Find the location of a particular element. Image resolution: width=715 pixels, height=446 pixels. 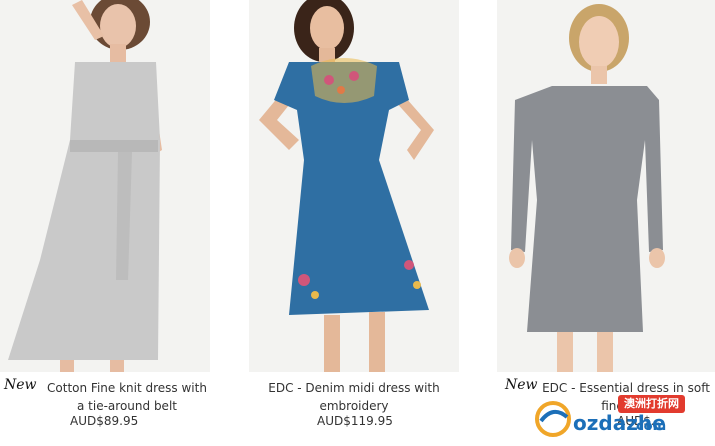

swirl-logo-icon is located at coordinates (553, 419).